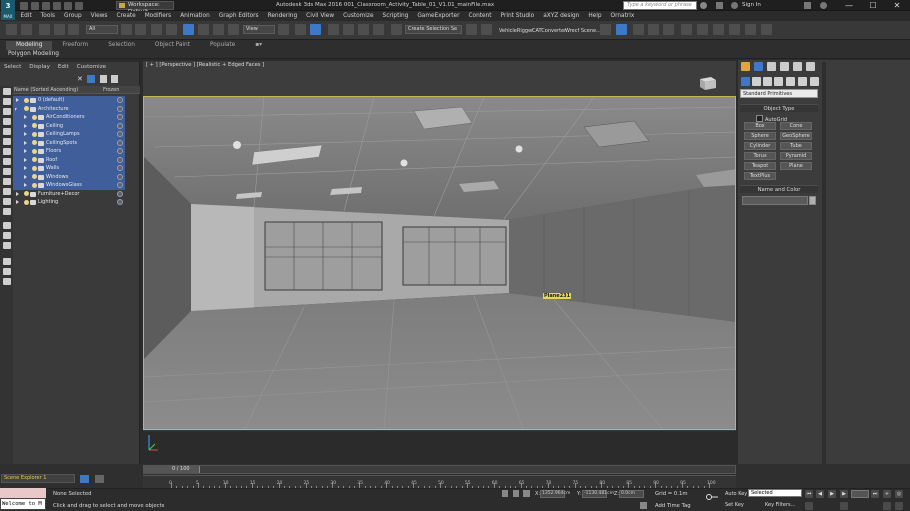 This screenshot has height=511, width=910. Describe the element at coordinates (395, 16) in the screenshot. I see `menu-scripting: Scripting` at that location.